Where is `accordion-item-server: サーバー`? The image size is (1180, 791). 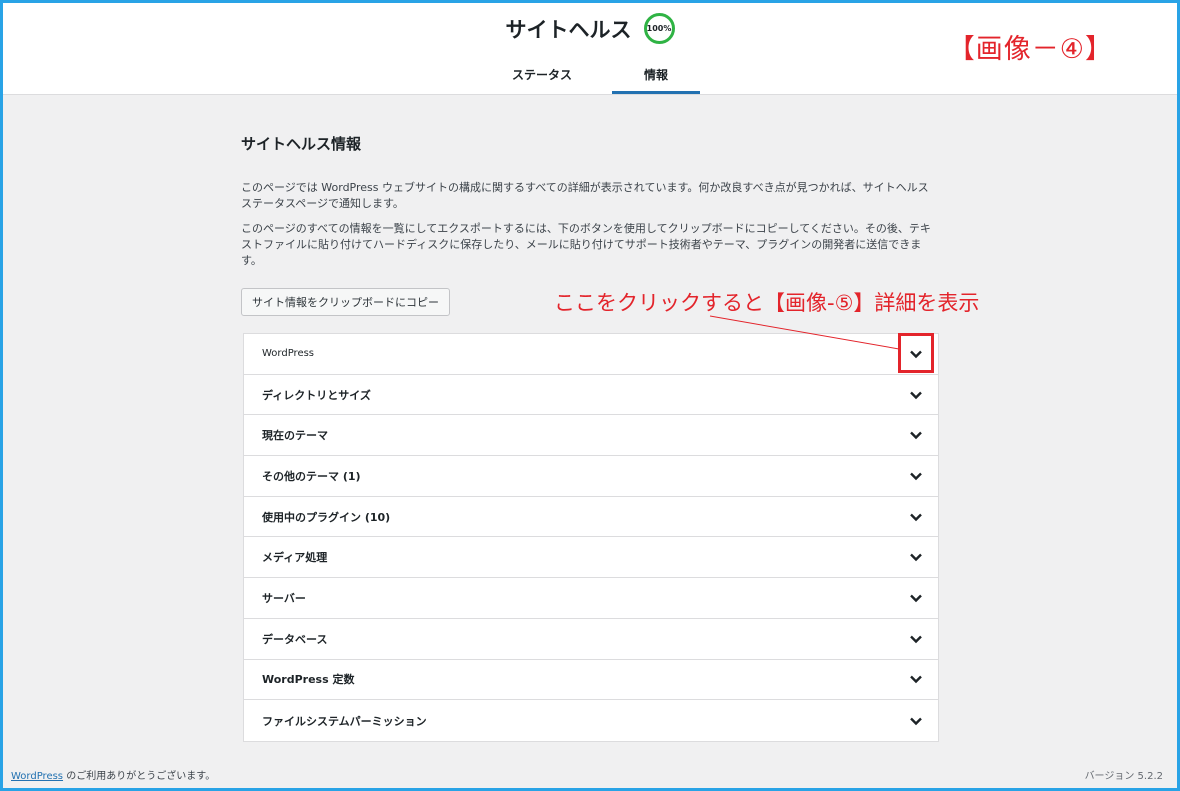 accordion-item-server: サーバー is located at coordinates (591, 598).